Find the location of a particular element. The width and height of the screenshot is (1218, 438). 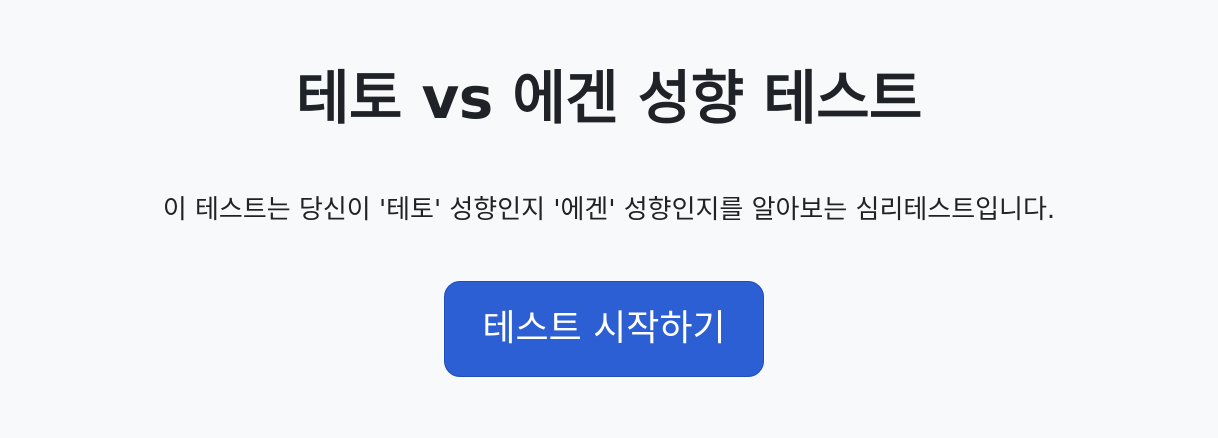

page-title: 테토 vs 에겐 성향 테스트 is located at coordinates (609, 98).